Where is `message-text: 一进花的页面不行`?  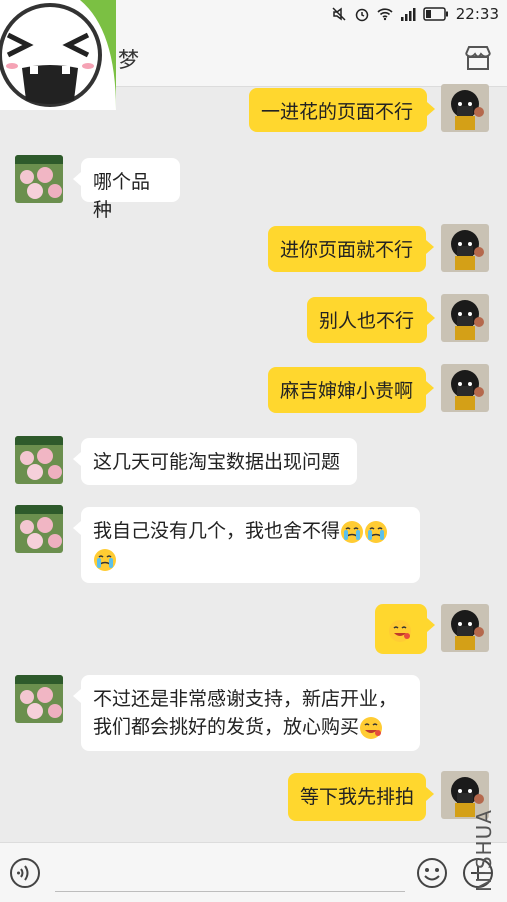 message-text: 一进花的页面不行 is located at coordinates (337, 112).